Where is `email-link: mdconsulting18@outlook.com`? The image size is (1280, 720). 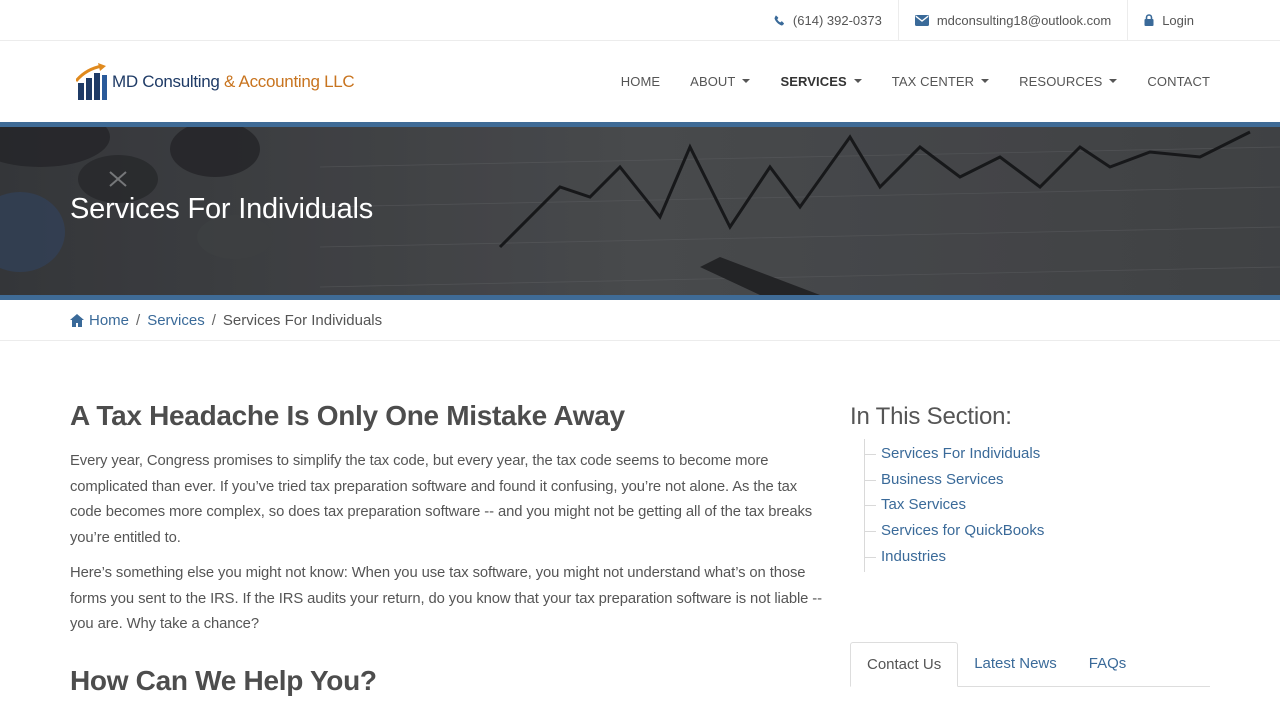
email-link: mdconsulting18@outlook.com is located at coordinates (1012, 20).